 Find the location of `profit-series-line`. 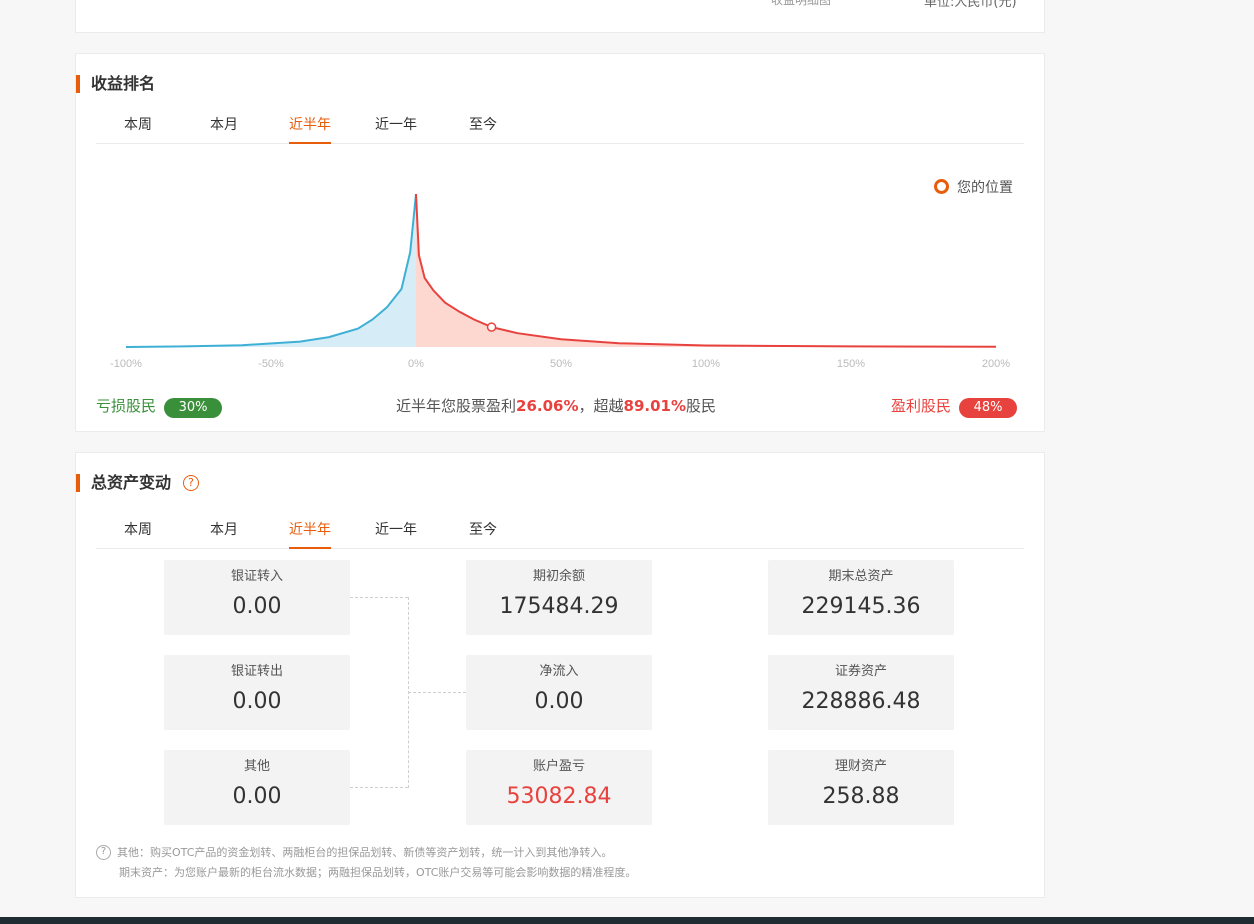

profit-series-line is located at coordinates (706, 270).